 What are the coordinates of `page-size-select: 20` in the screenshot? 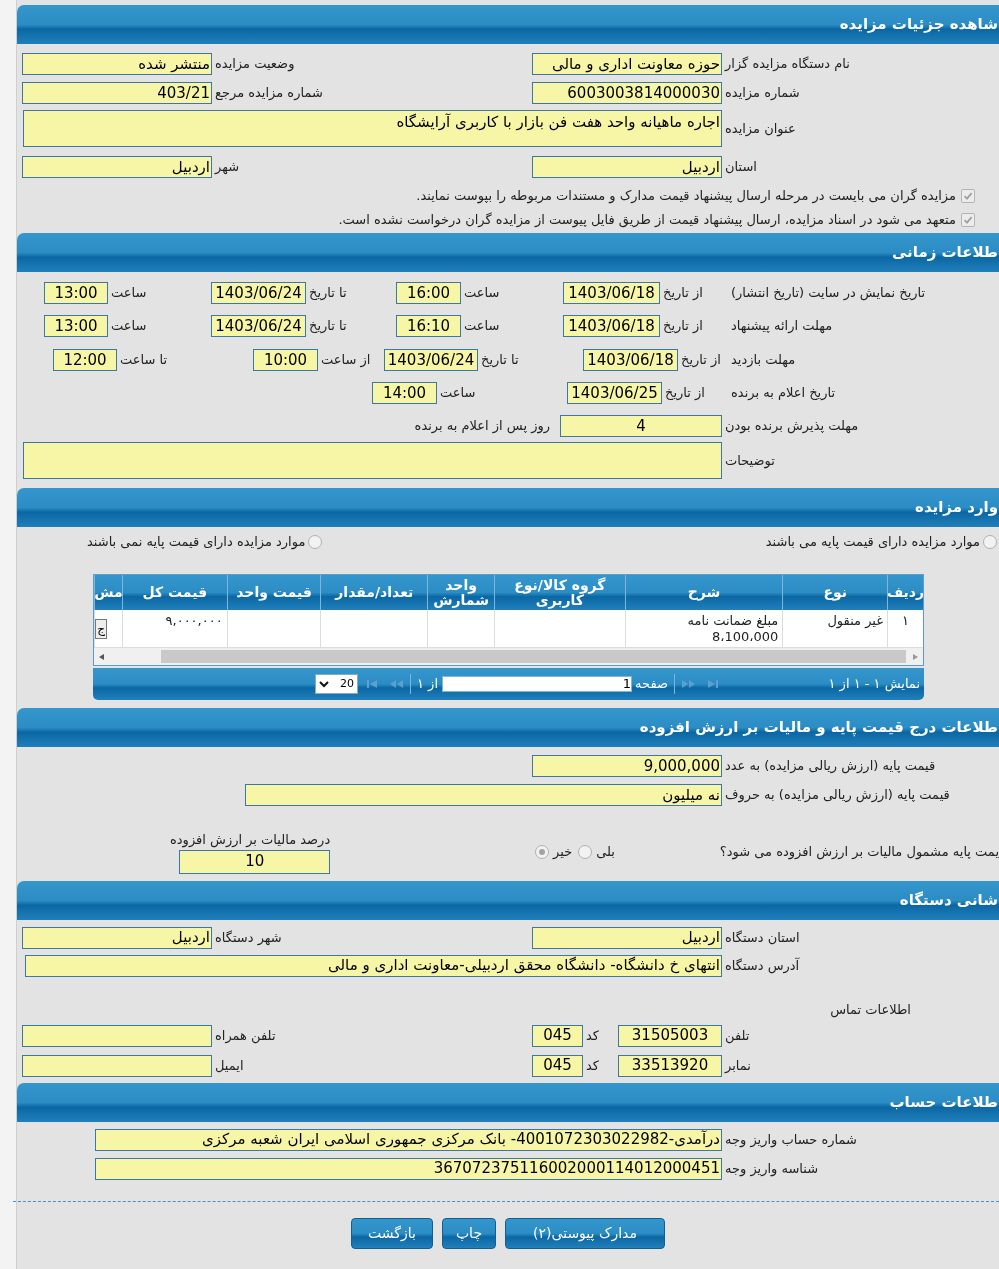 It's located at (336, 684).